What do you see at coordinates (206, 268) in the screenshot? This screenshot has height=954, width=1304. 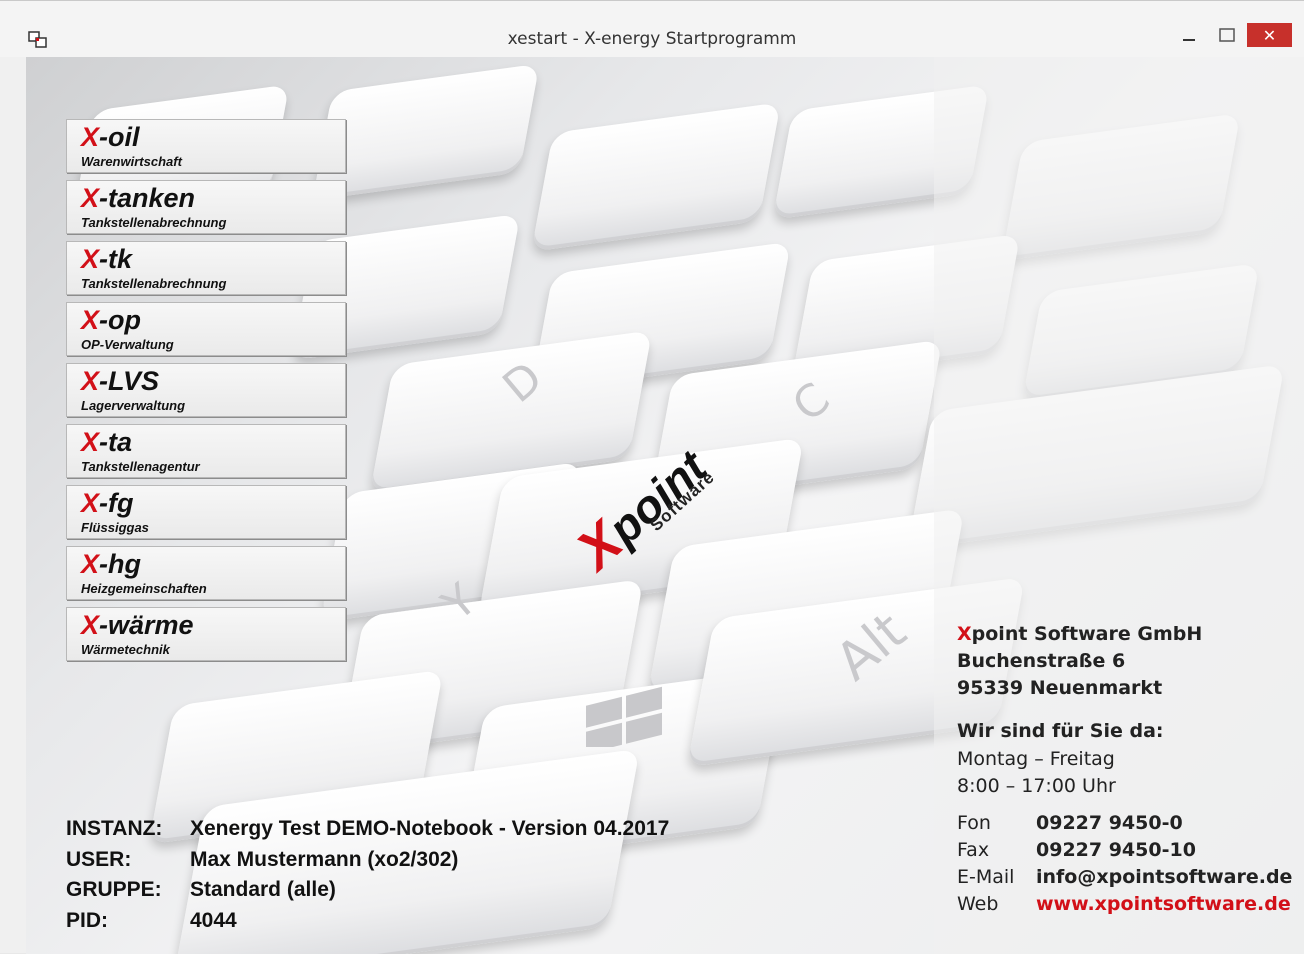 I see `product-button-x-tk: X-tk Tankstellenabrechnung` at bounding box center [206, 268].